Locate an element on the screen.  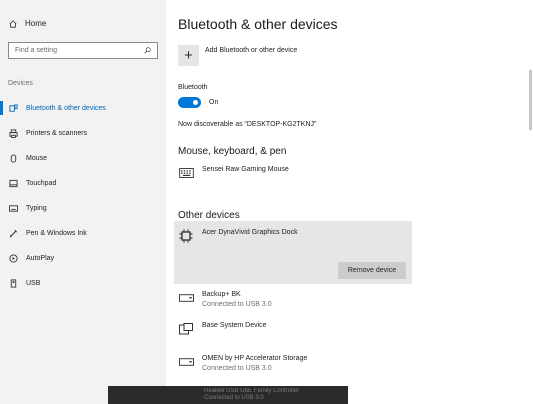
sidebar-item-label: Pen & Windows Ink is located at coordinates (56, 233).